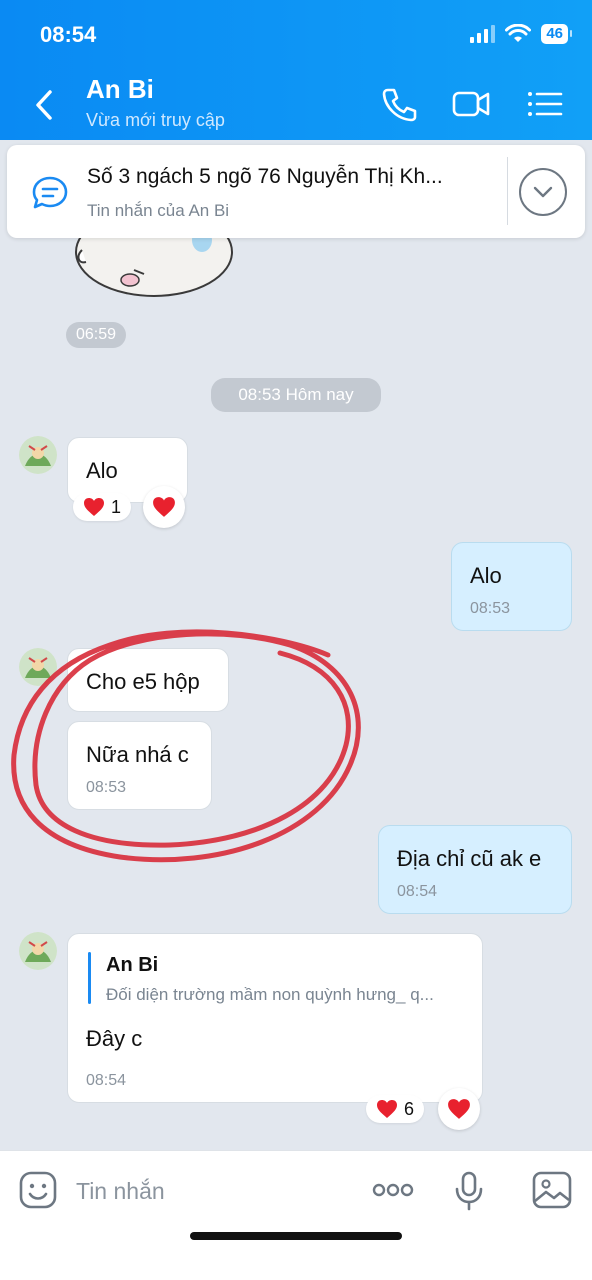 This screenshot has width=592, height=1280. What do you see at coordinates (511, 586) in the screenshot?
I see `message-bubble-outgoing: Alo 08:53` at bounding box center [511, 586].